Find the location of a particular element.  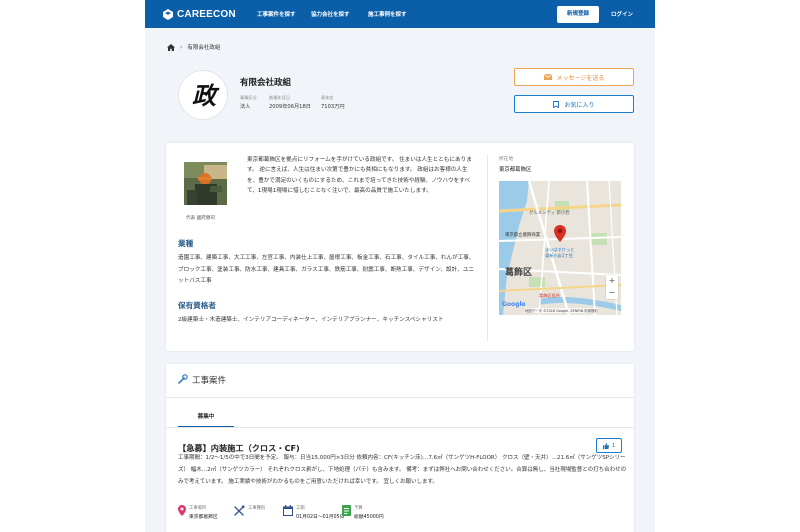

fact-location-value: 東京都葛飾区 is located at coordinates (203, 517).